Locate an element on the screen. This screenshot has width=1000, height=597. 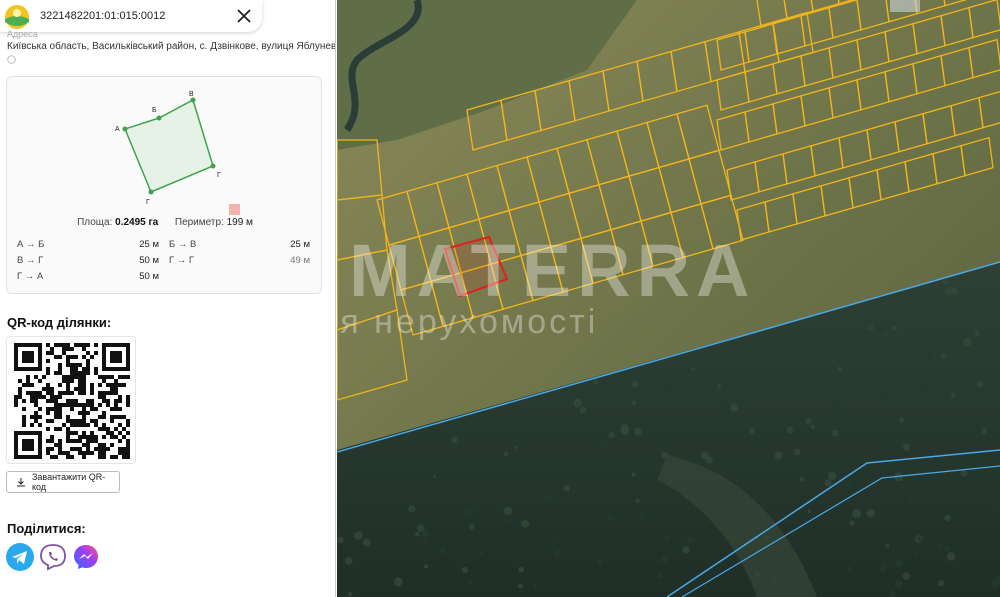
watermark-sub: агенція нерухомості is located at coordinates (468, 322).